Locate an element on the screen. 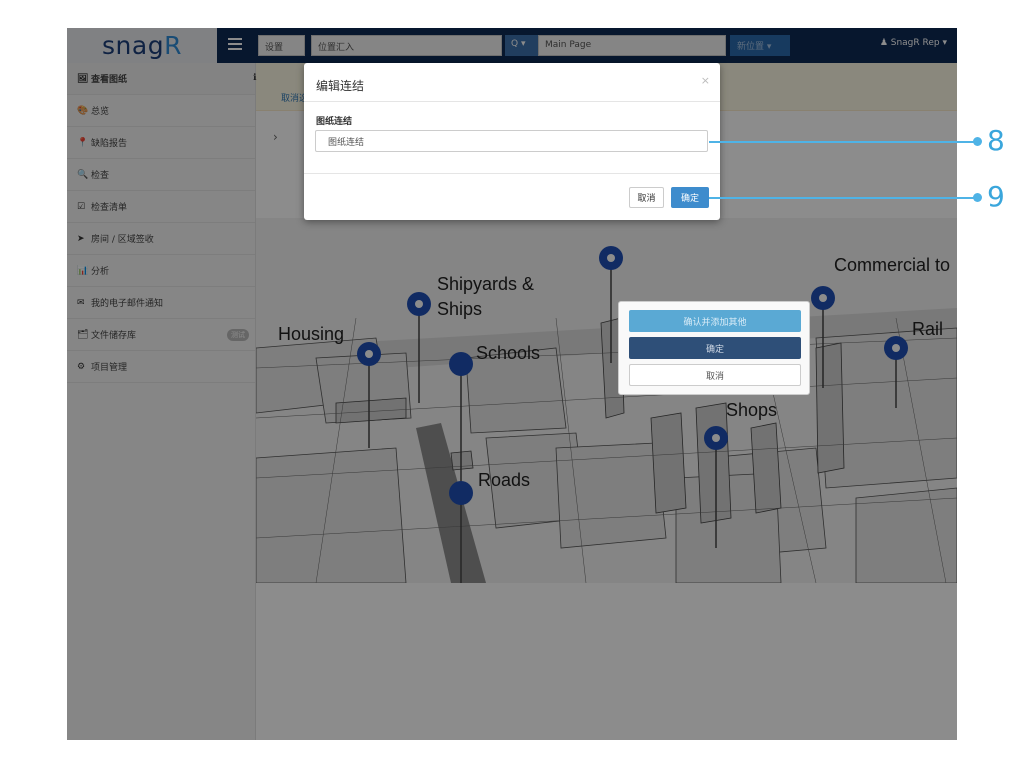 This screenshot has width=1024, height=768. close-icon: × is located at coordinates (705, 80).